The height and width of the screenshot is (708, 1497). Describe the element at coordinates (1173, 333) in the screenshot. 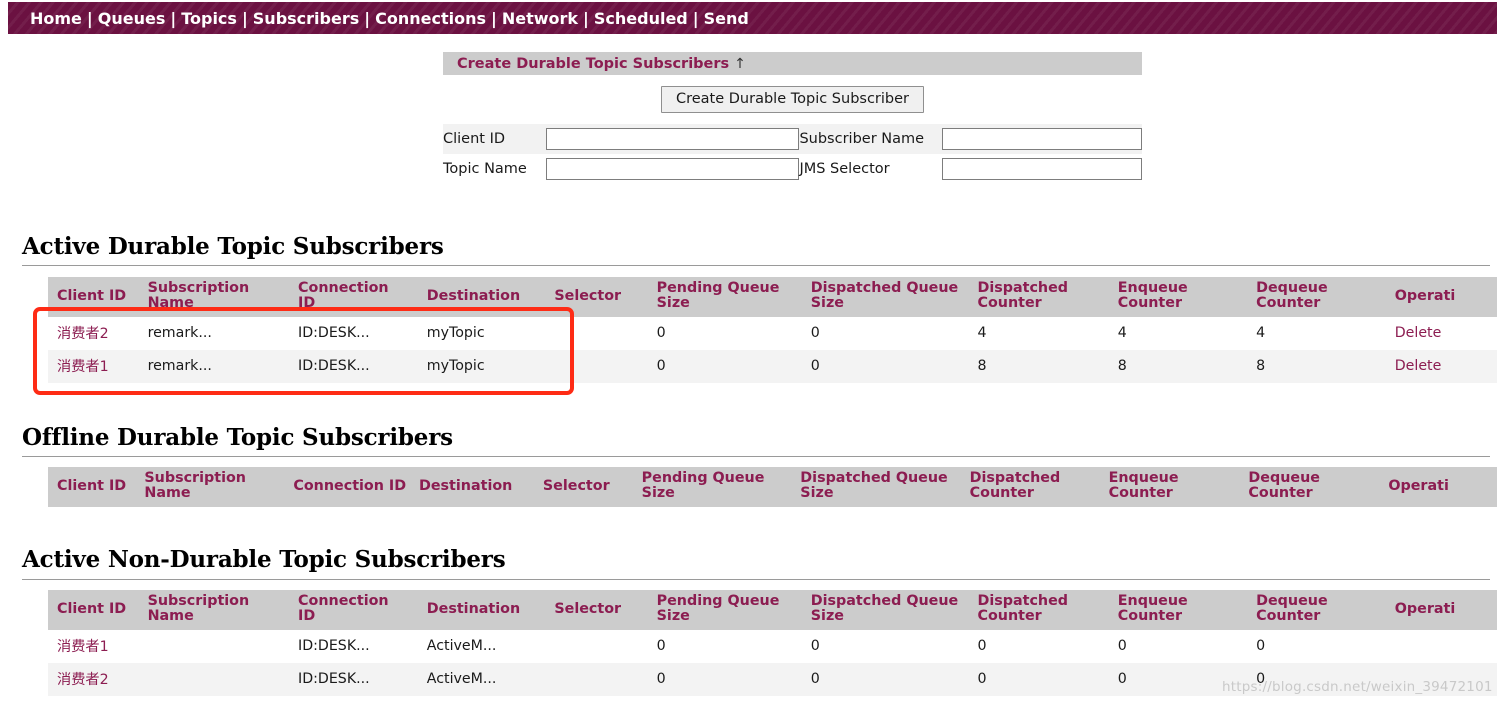

I see `cell-enqueue-counter: 4` at that location.